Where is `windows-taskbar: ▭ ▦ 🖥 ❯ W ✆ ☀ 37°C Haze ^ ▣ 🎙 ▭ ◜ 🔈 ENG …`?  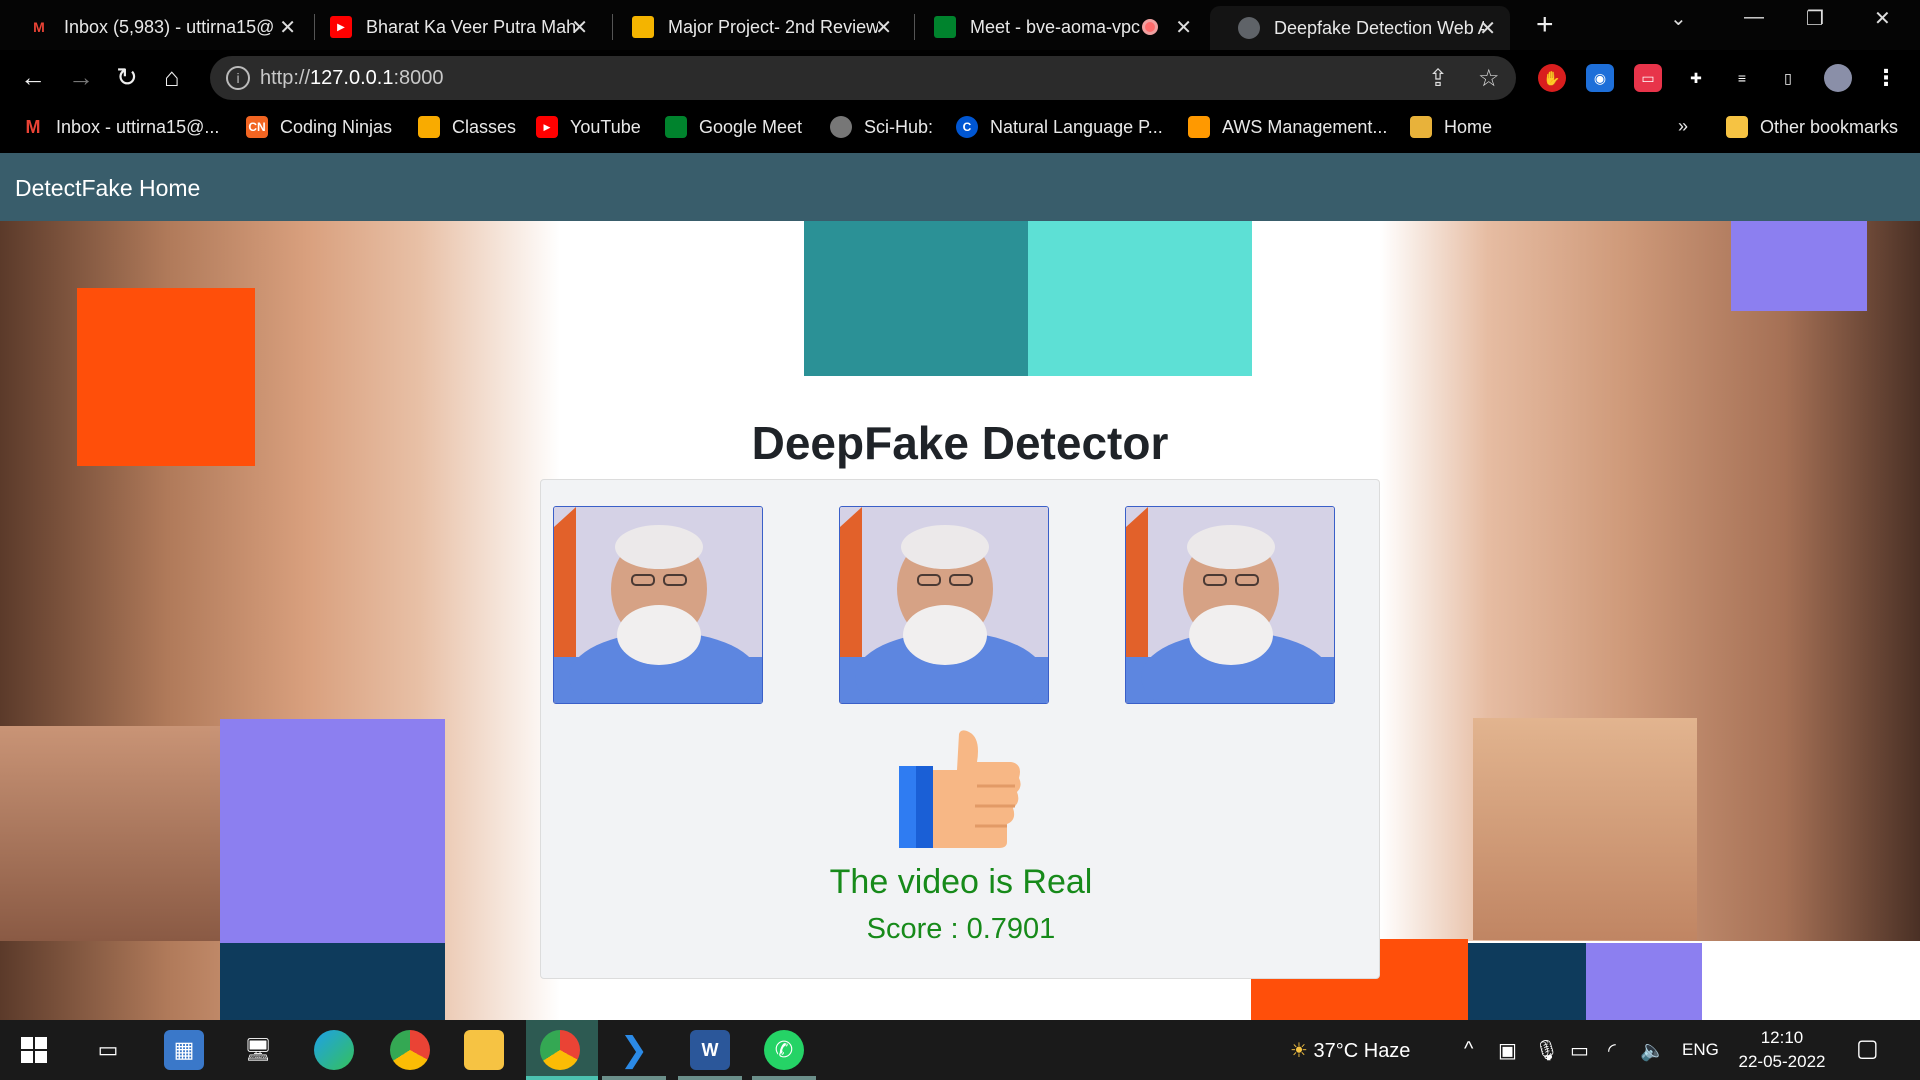 windows-taskbar: ▭ ▦ 🖥 ❯ W ✆ ☀ 37°C Haze ^ ▣ 🎙 ▭ ◜ 🔈 ENG … is located at coordinates (960, 1050).